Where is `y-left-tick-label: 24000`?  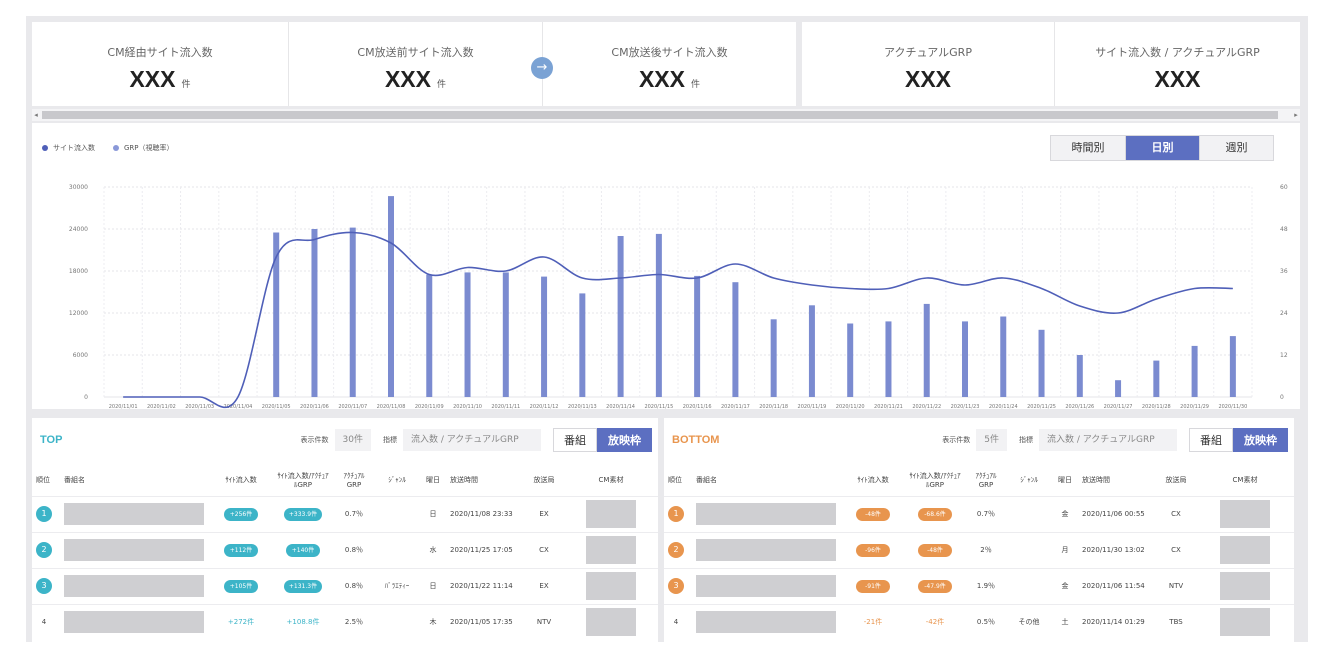 y-left-tick-label: 24000 is located at coordinates (78, 229).